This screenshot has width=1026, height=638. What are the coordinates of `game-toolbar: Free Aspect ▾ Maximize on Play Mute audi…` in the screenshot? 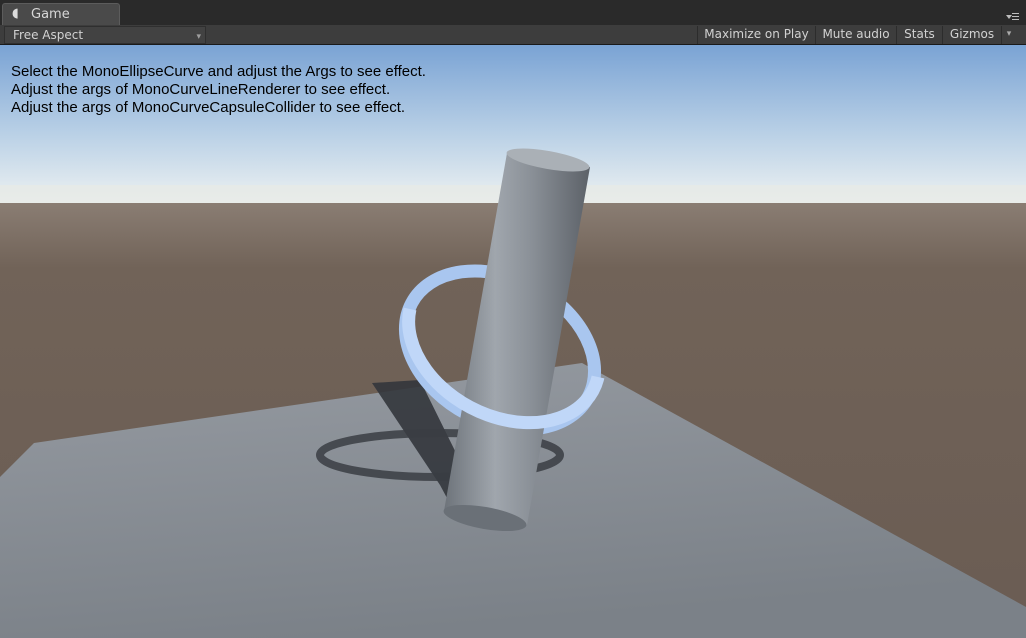 It's located at (513, 35).